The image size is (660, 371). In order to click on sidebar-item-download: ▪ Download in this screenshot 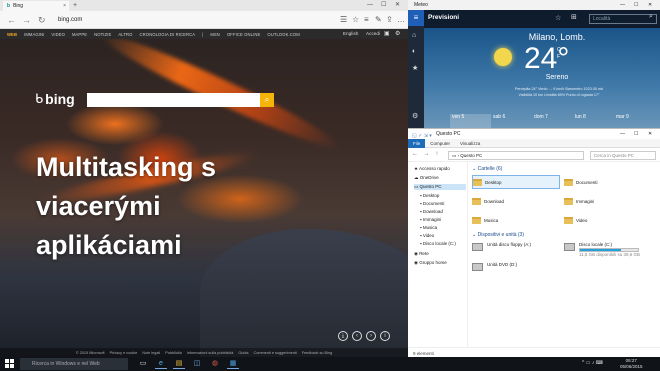, I will do `click(431, 212)`.